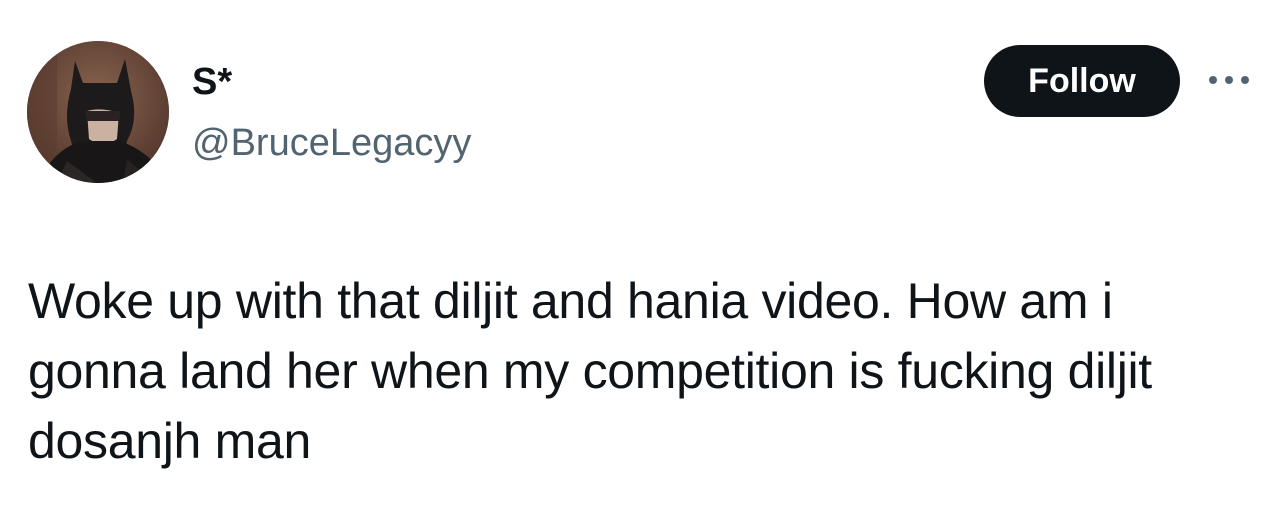  Describe the element at coordinates (331, 143) in the screenshot. I see `user-handle: @BruceLegacyy` at that location.